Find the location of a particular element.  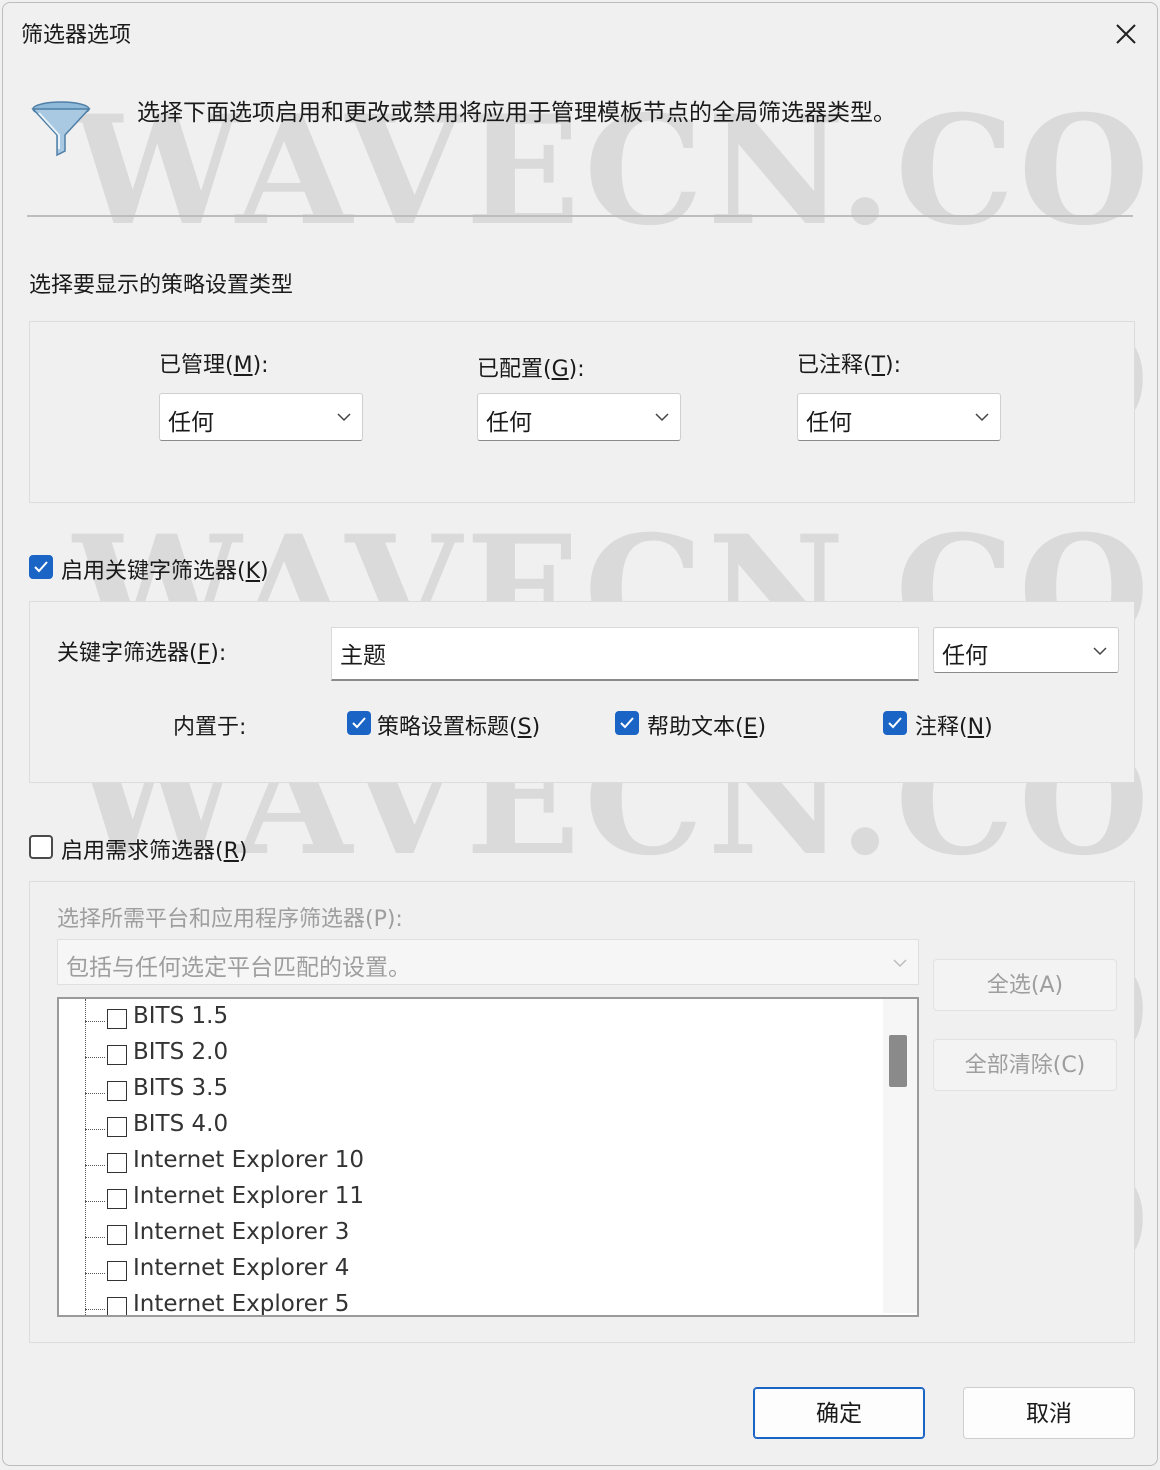

managed-select-value: 任何 is located at coordinates (191, 423).